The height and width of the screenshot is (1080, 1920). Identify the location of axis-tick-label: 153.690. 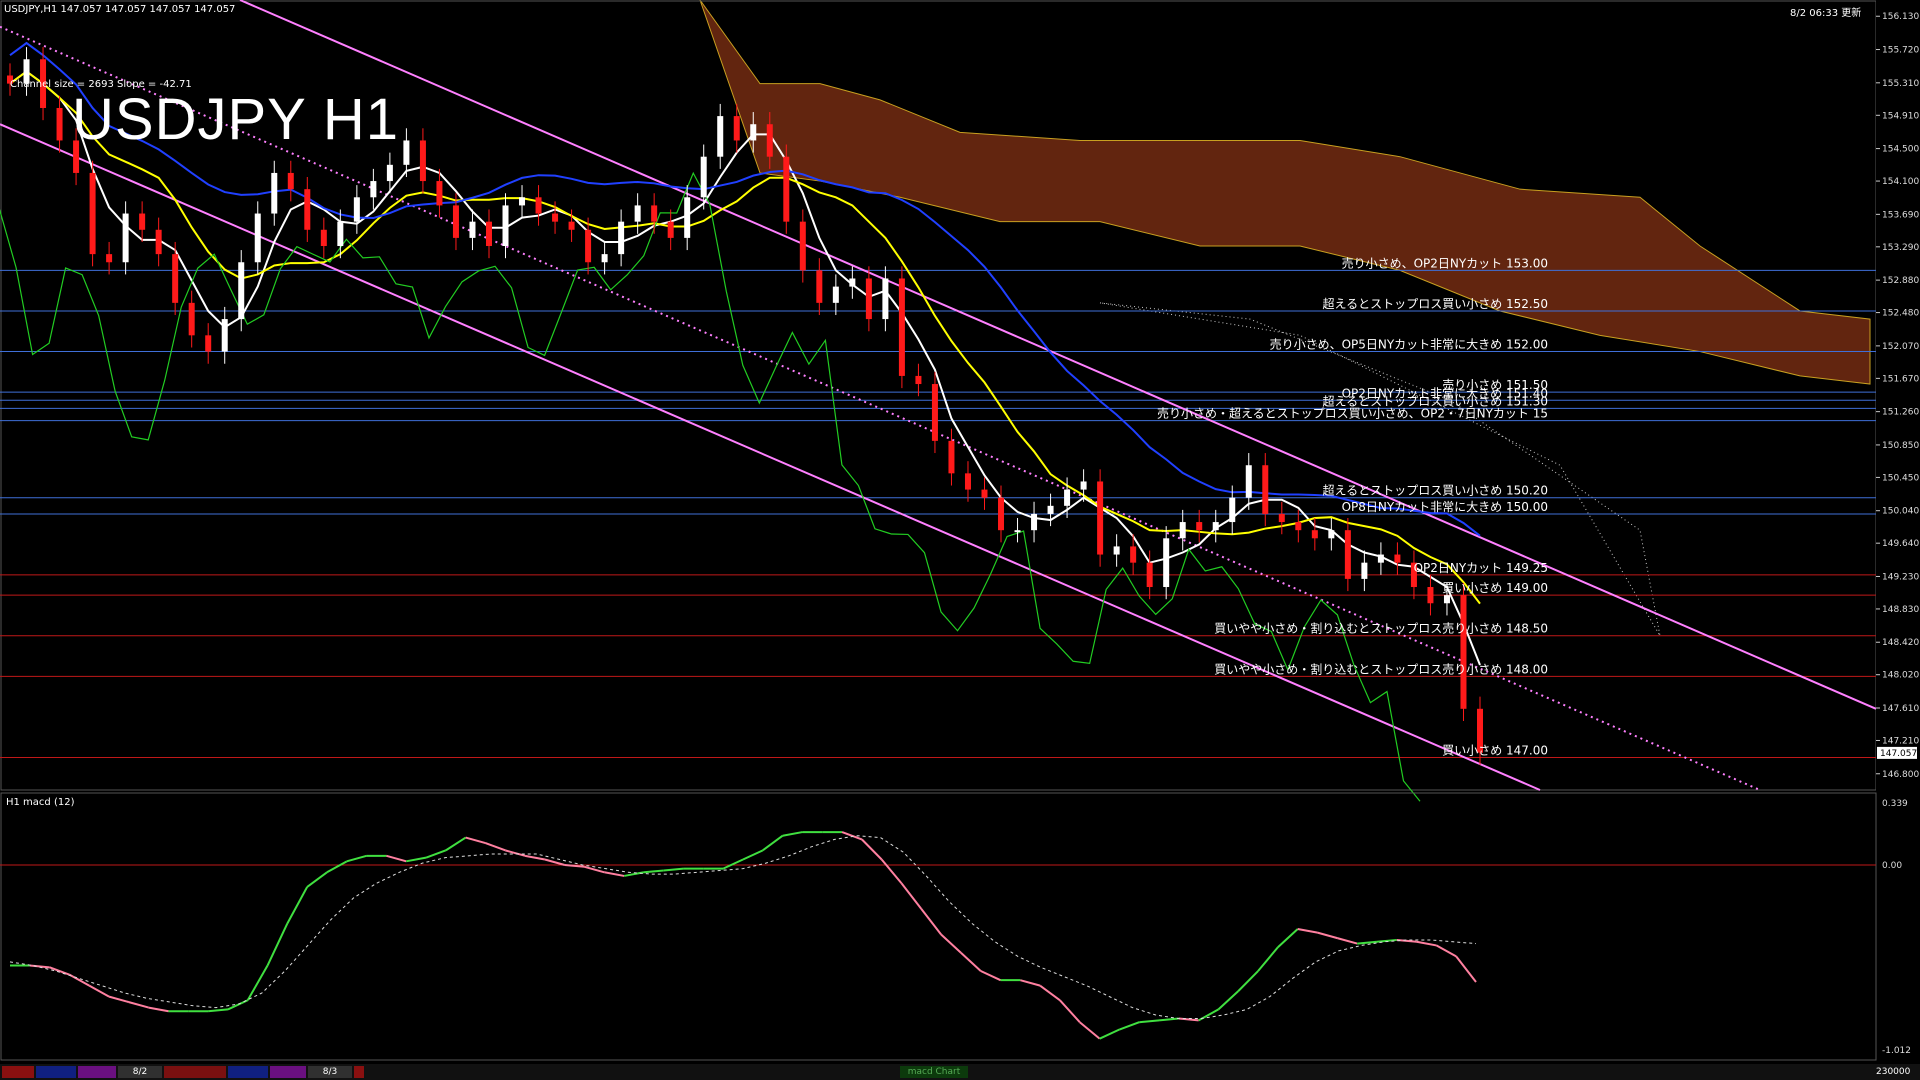
(1900, 215).